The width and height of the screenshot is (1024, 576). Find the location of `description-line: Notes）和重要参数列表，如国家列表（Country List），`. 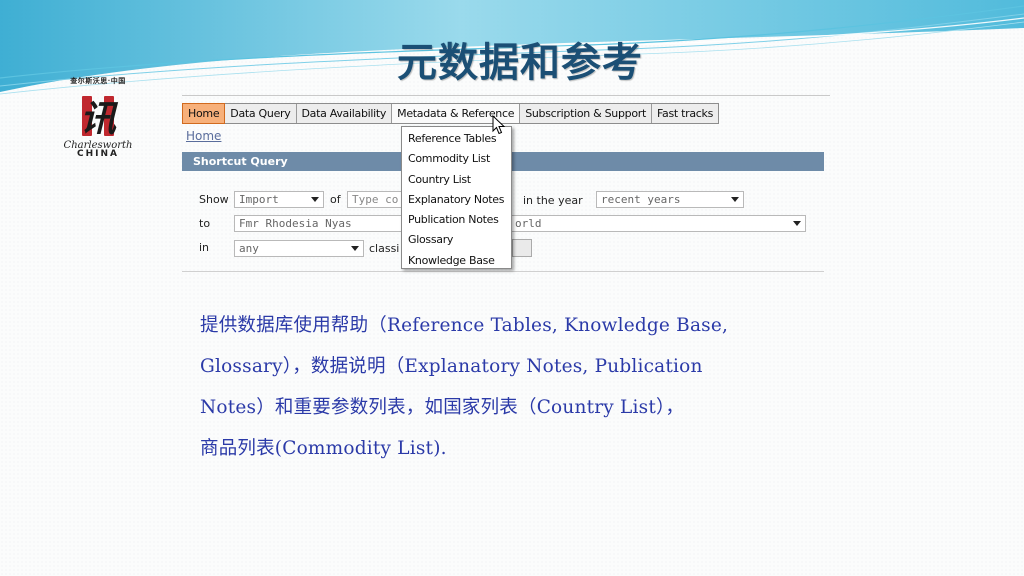

description-line: Notes）和重要参数列表，如国家列表（Country List）， is located at coordinates (442, 407).